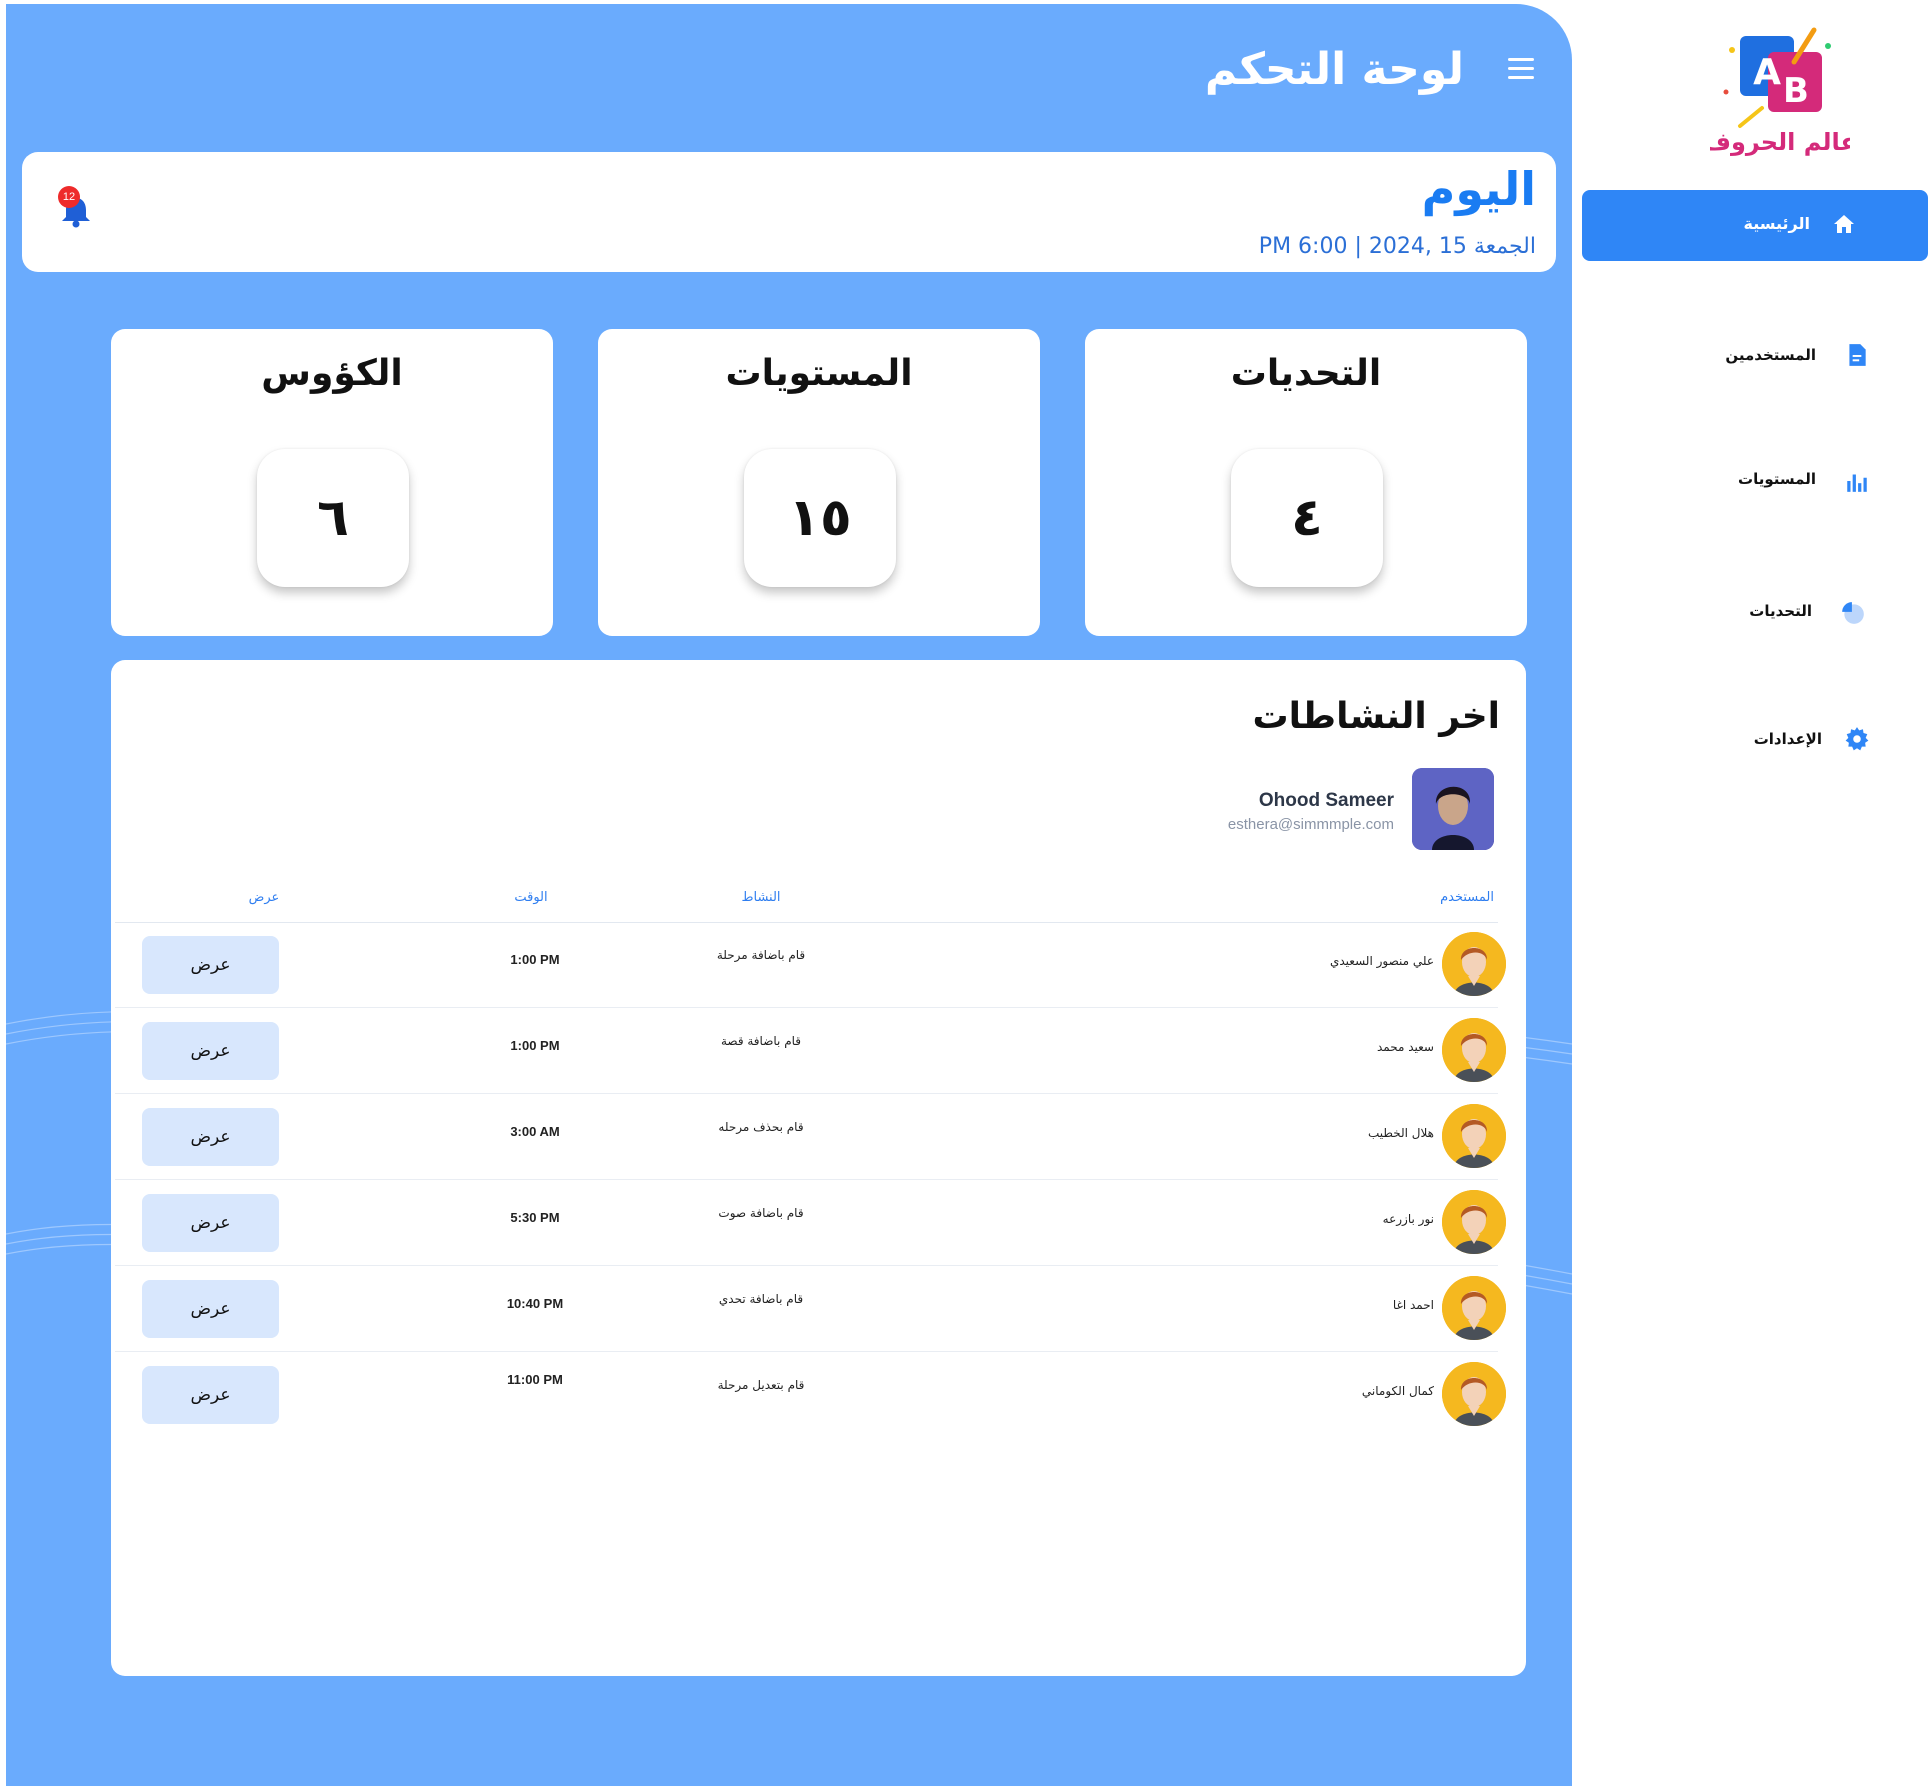 The image size is (1932, 1792). I want to click on today-title: اليوم, so click(1478, 189).